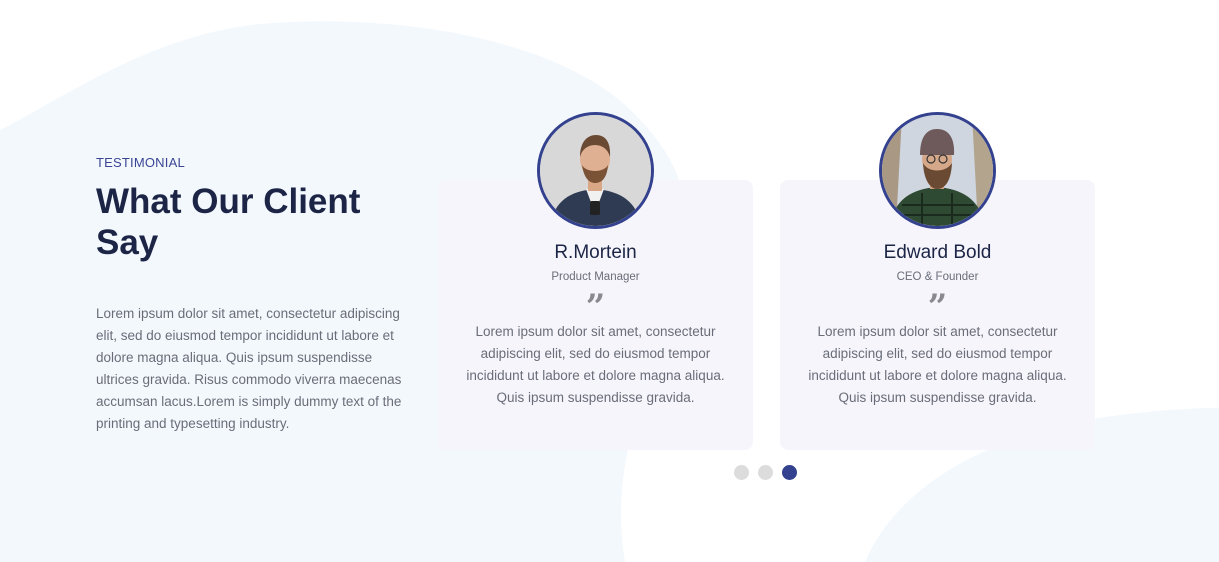 This screenshot has width=1219, height=562. I want to click on testimonial-name: Edward Bold, so click(937, 252).